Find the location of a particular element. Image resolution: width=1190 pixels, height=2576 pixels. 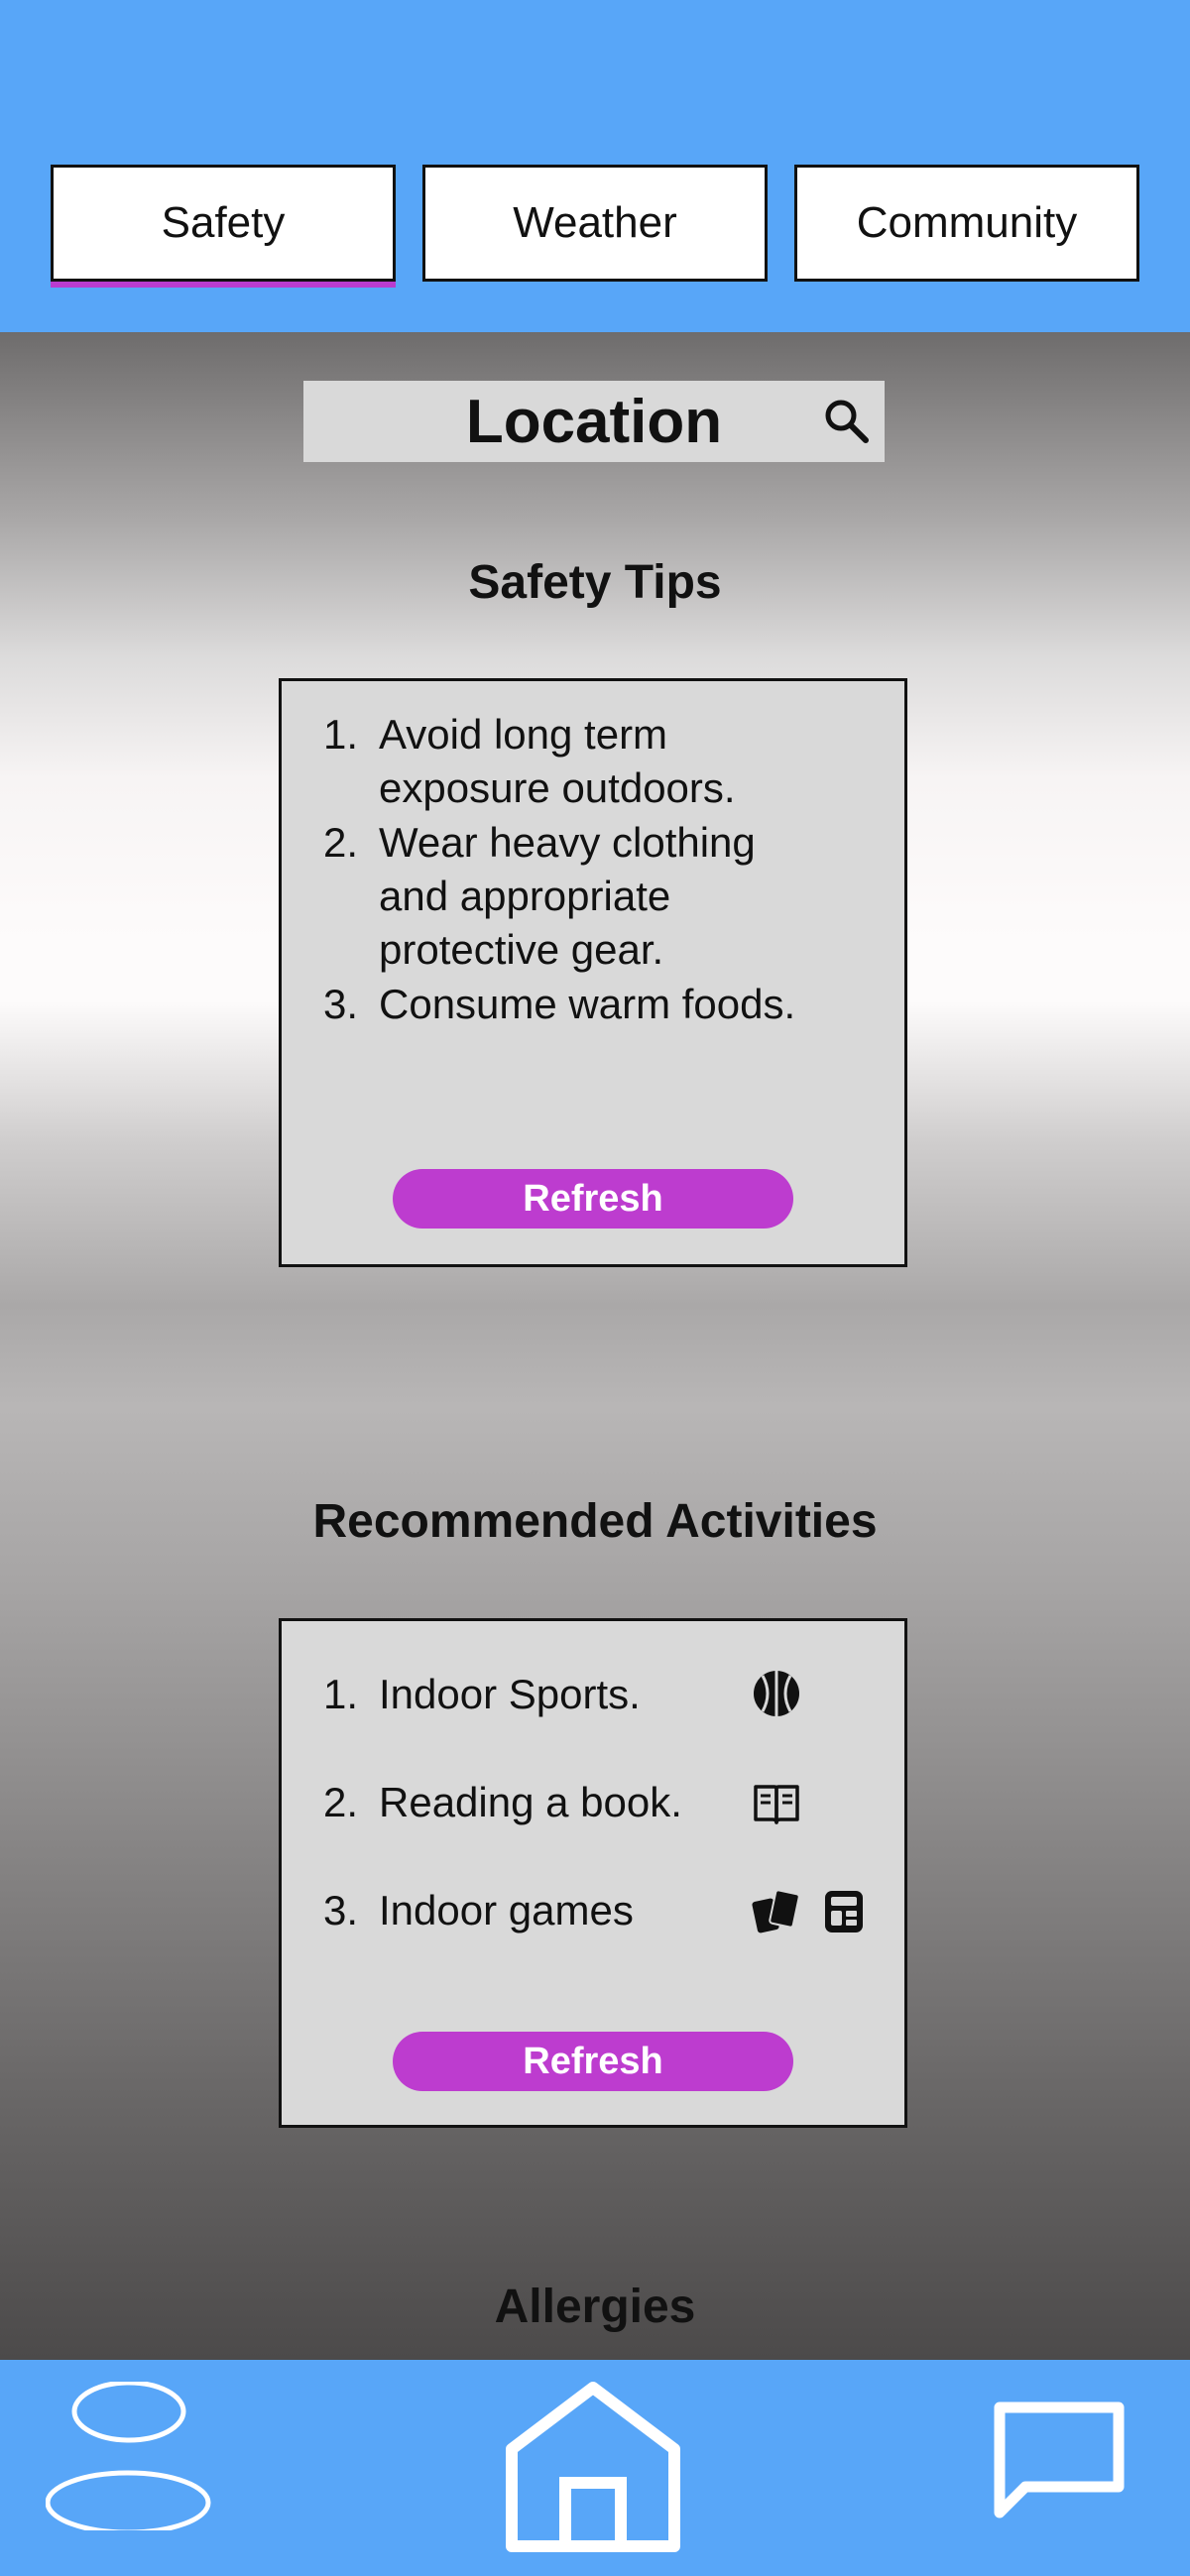

bottom-nav-bar is located at coordinates (595, 2468).